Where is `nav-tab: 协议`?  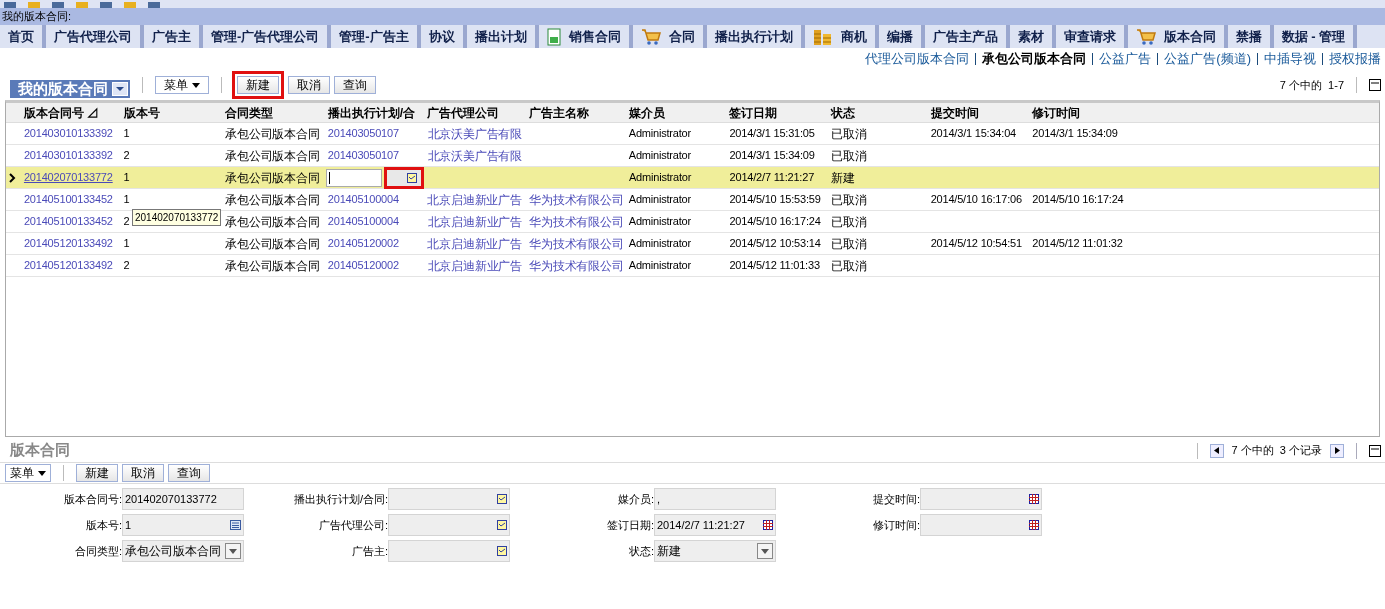
nav-tab: 协议 is located at coordinates (443, 36).